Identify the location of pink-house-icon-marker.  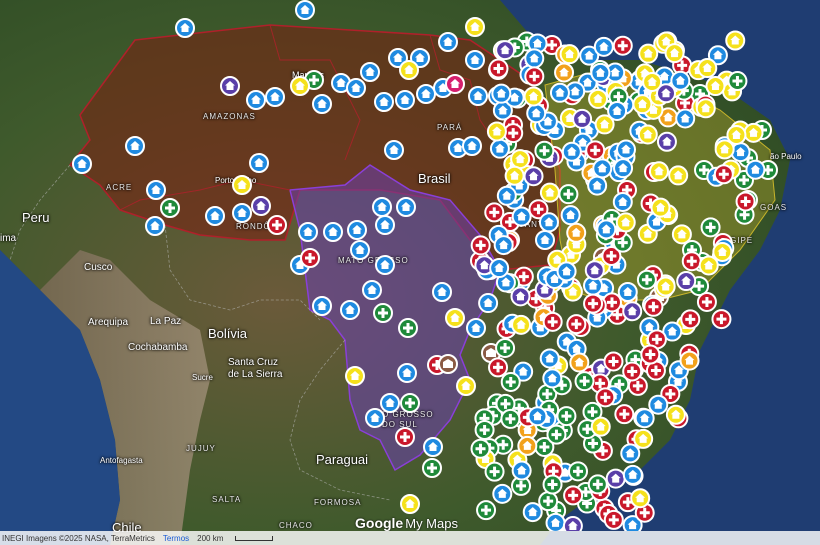
(455, 84).